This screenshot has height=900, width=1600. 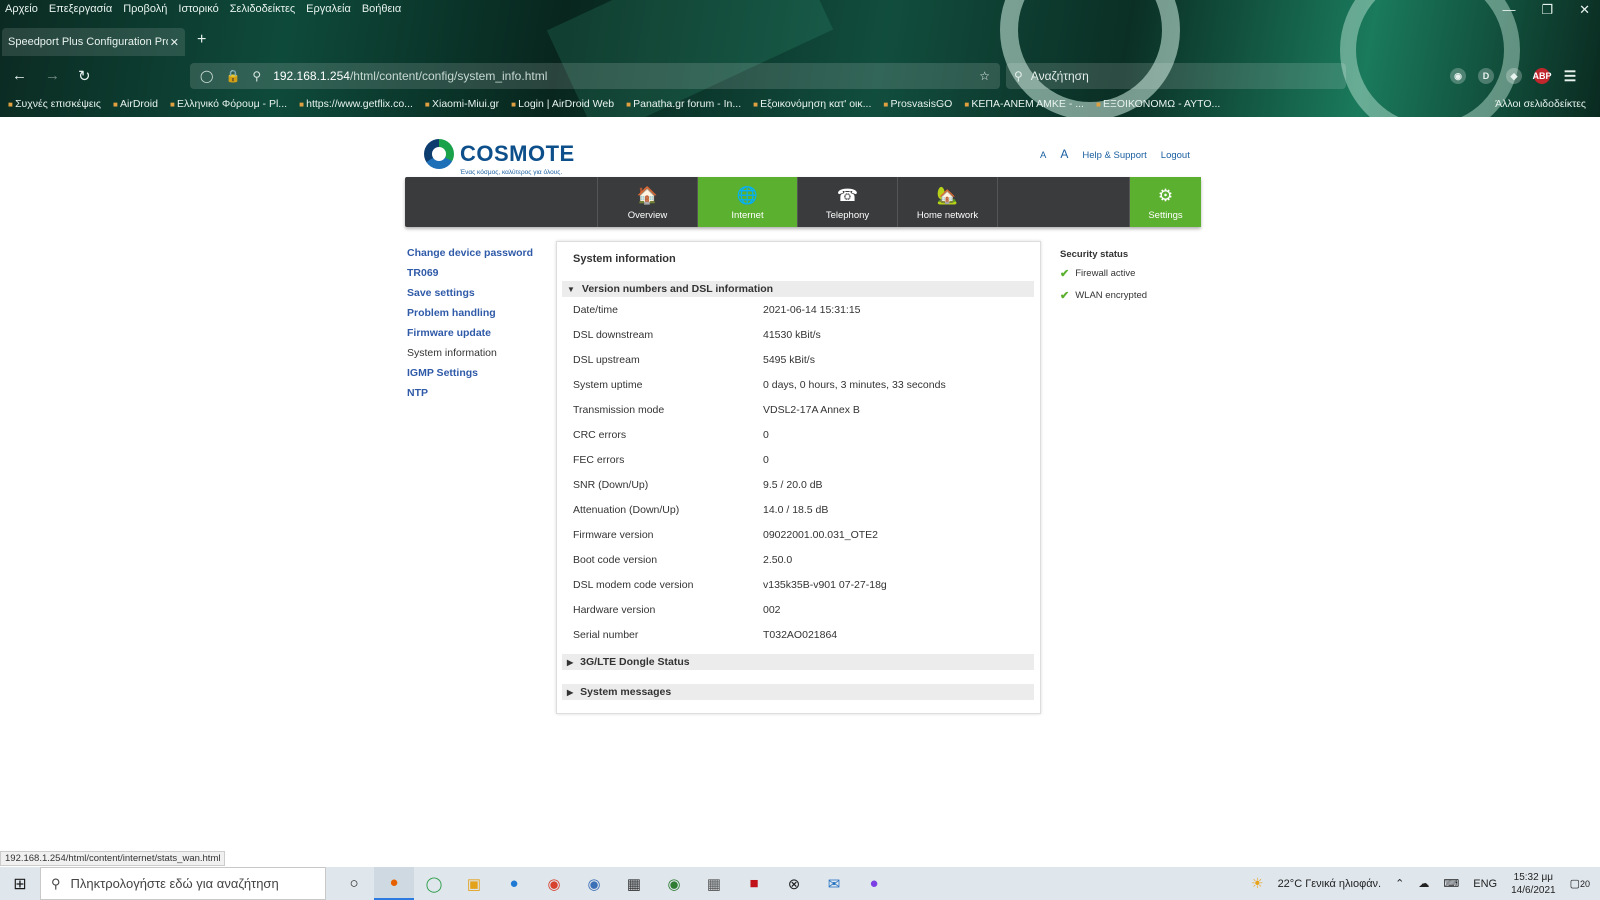 I want to click on nav-label: Telephony, so click(x=847, y=215).